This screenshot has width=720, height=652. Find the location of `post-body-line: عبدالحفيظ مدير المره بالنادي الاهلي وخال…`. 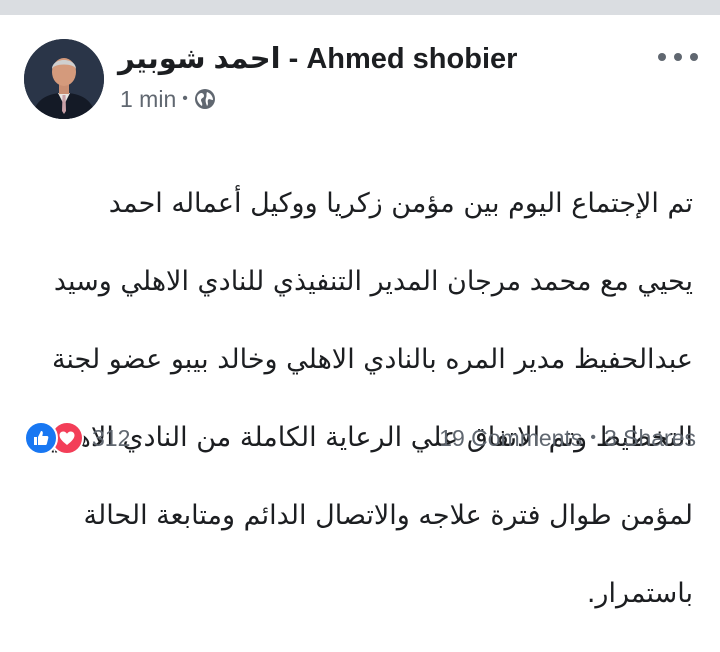

post-body-line: عبدالحفيظ مدير المره بالنادي الاهلي وخال… is located at coordinates (372, 359).